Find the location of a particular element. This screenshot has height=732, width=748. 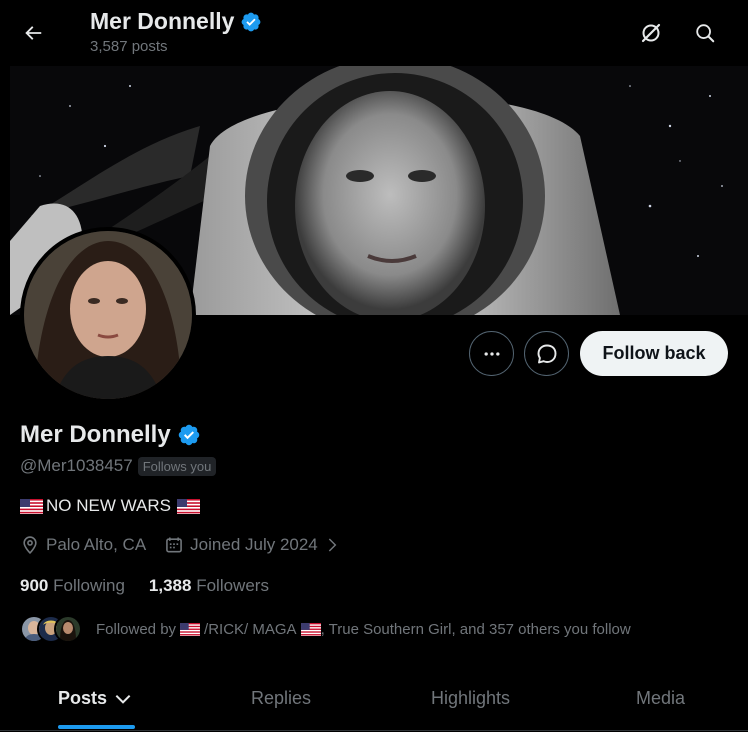

more-horizontal-icon is located at coordinates (491, 353).